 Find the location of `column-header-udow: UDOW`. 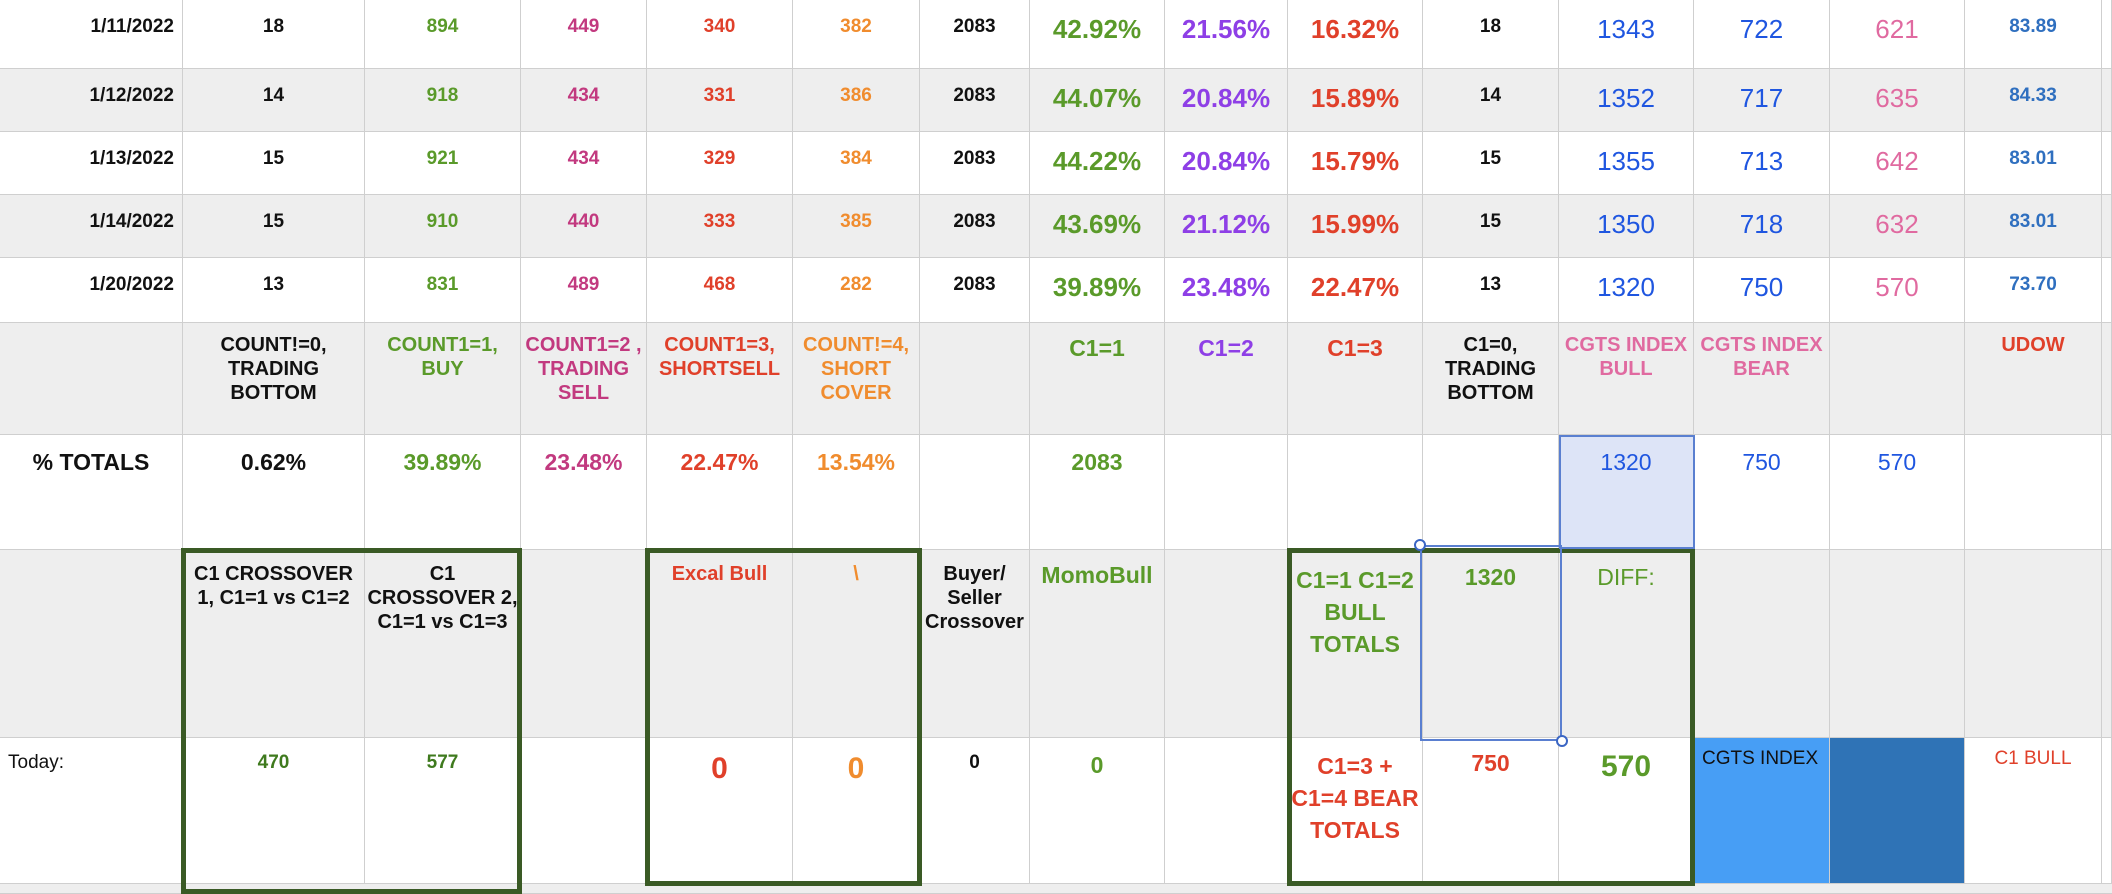

column-header-udow: UDOW is located at coordinates (2033, 378).